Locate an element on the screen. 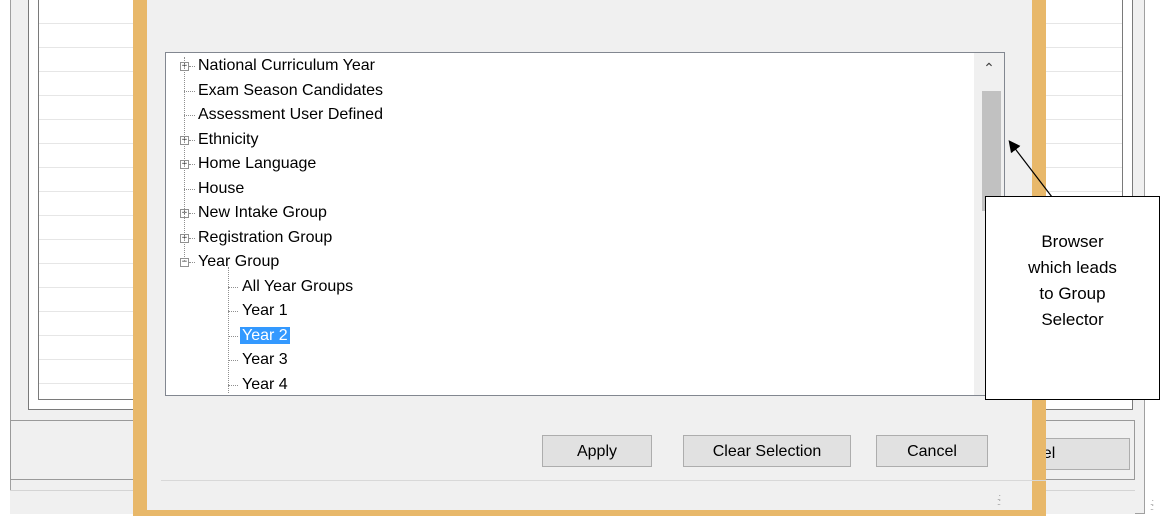 This screenshot has width=1172, height=517. tree-node: Exam Season Candidates is located at coordinates (290, 91).